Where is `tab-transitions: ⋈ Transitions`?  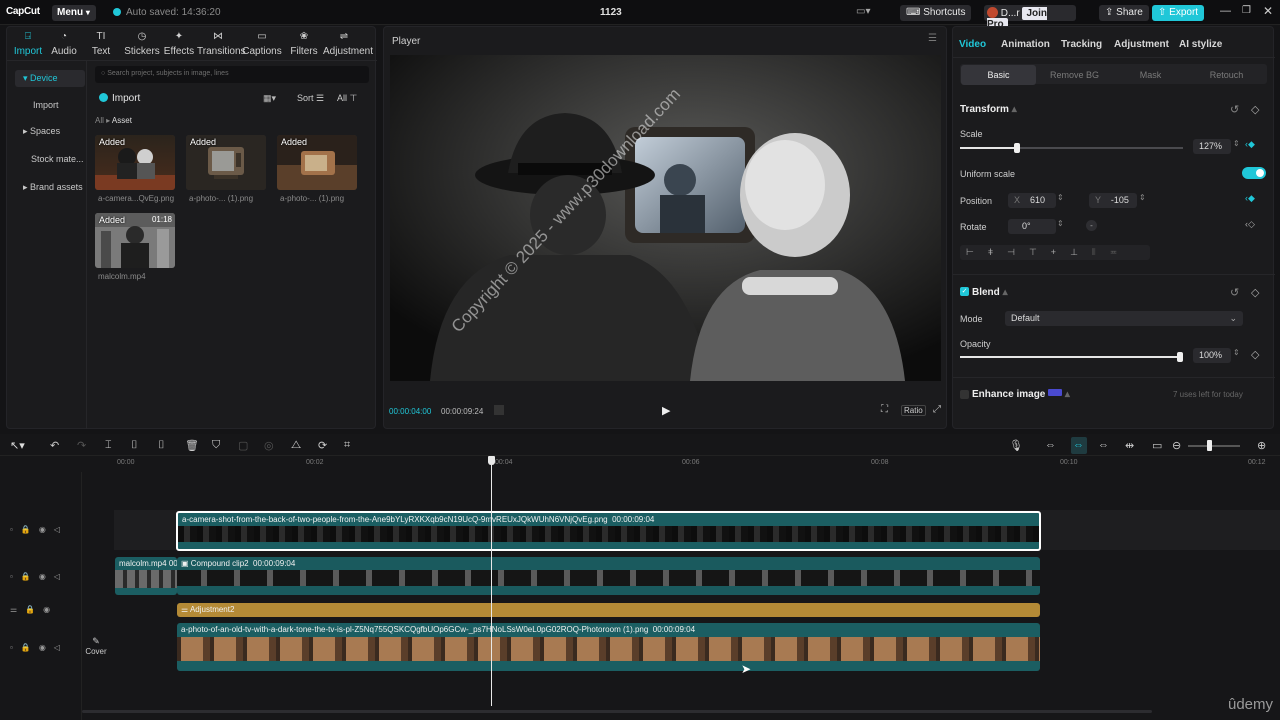
tab-transitions: ⋈ Transitions is located at coordinates (221, 44).